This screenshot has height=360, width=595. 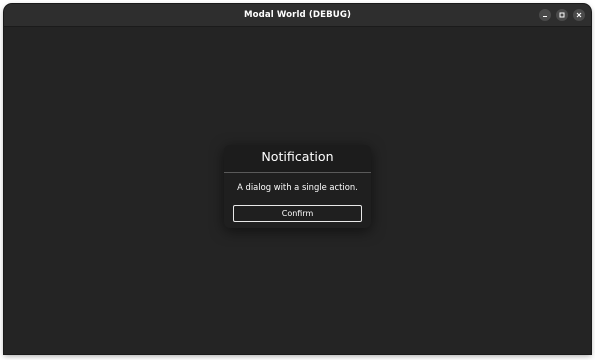 I want to click on close-button, so click(x=579, y=15).